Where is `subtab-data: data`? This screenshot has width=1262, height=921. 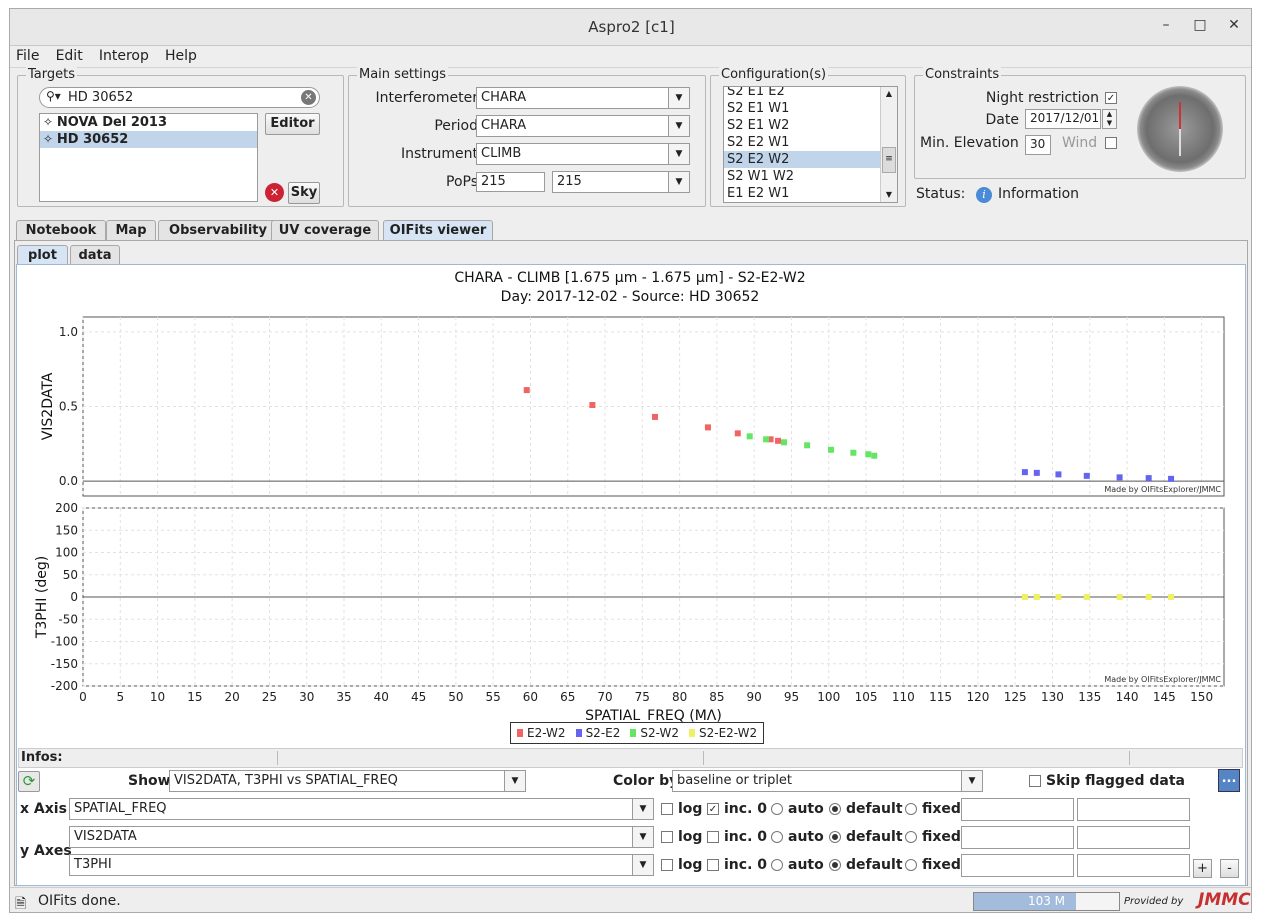
subtab-data: data is located at coordinates (95, 255).